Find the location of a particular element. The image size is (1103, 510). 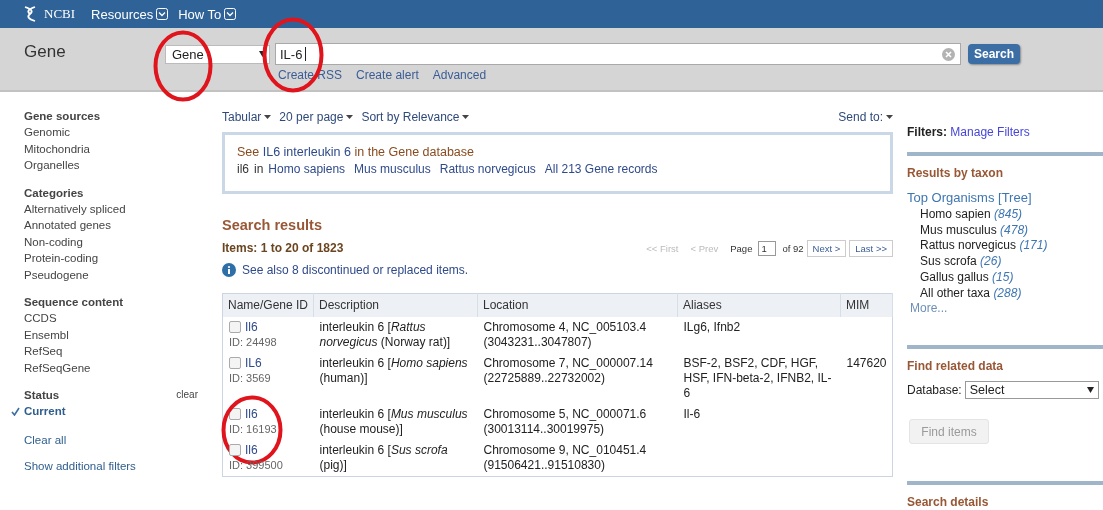

display-menu: Tabular is located at coordinates (247, 117).